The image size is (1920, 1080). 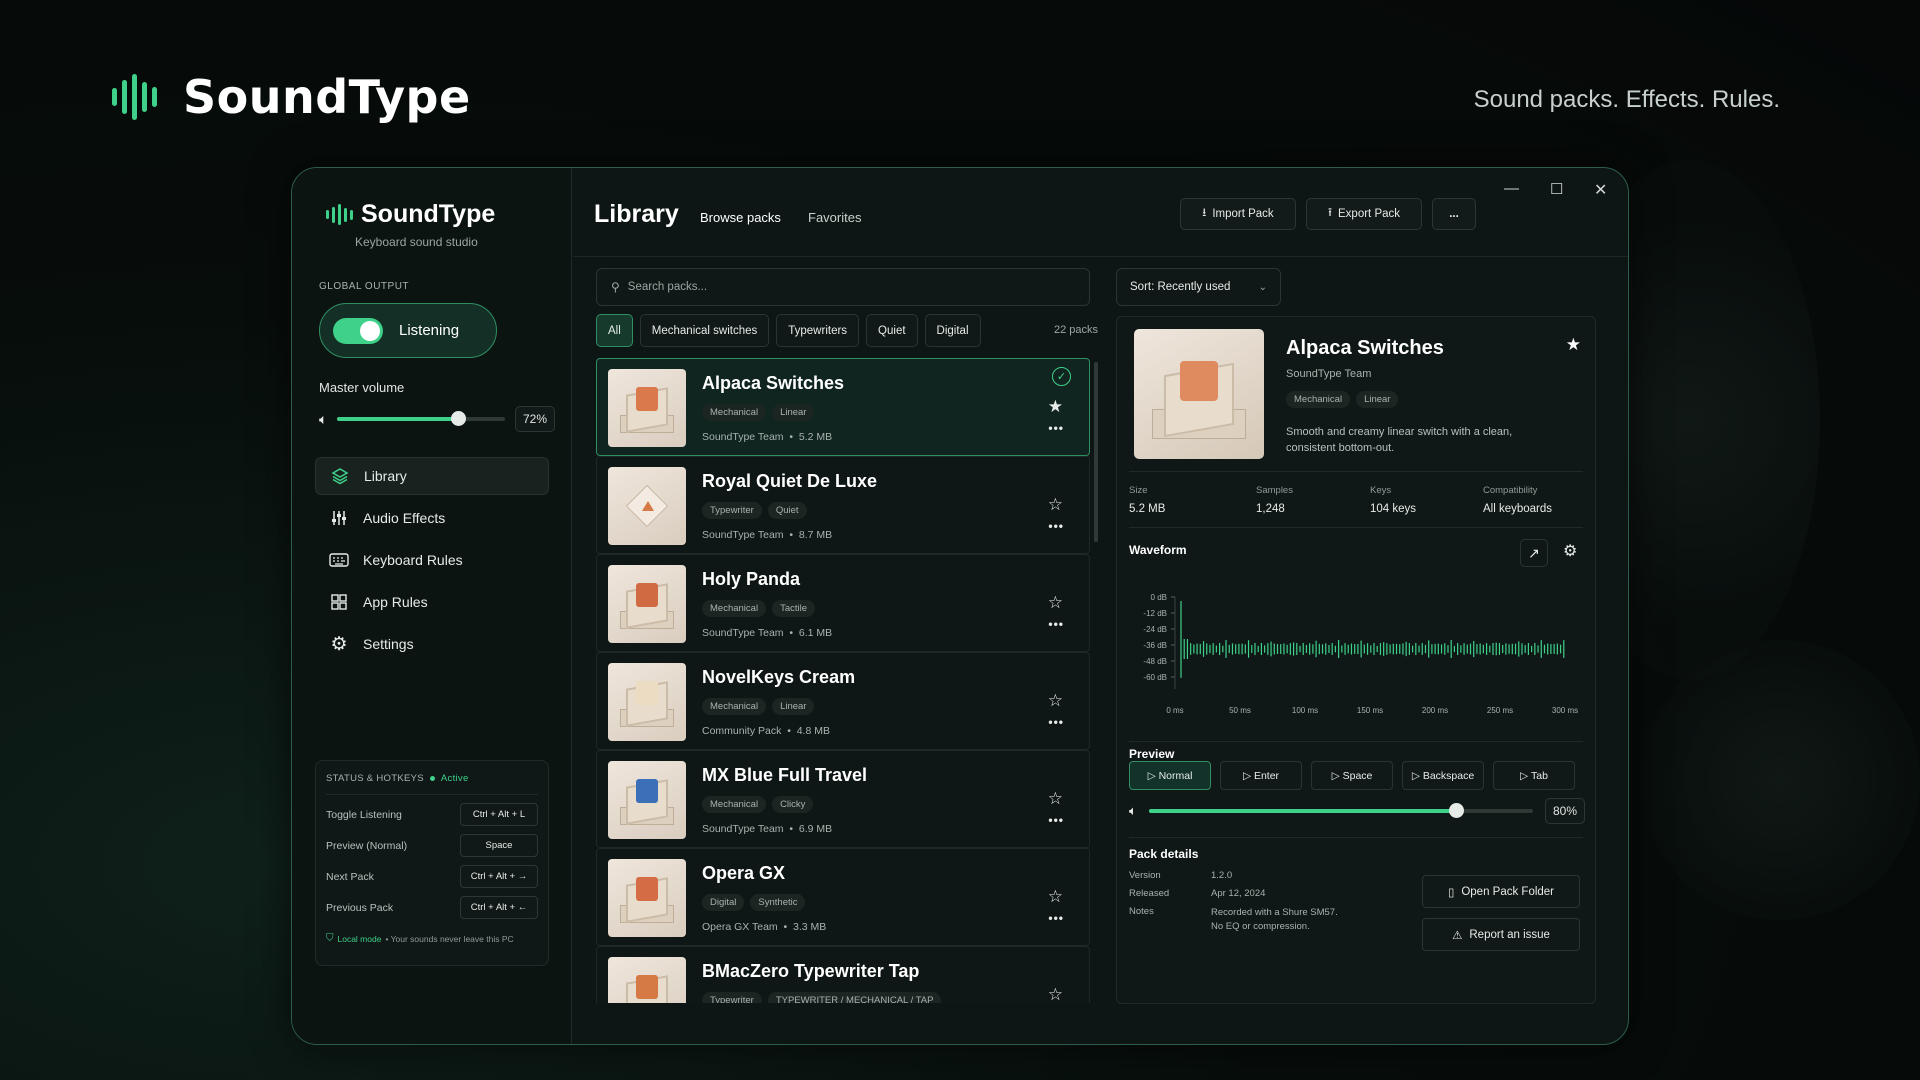 What do you see at coordinates (734, 804) in the screenshot?
I see `tag: Mechanical` at bounding box center [734, 804].